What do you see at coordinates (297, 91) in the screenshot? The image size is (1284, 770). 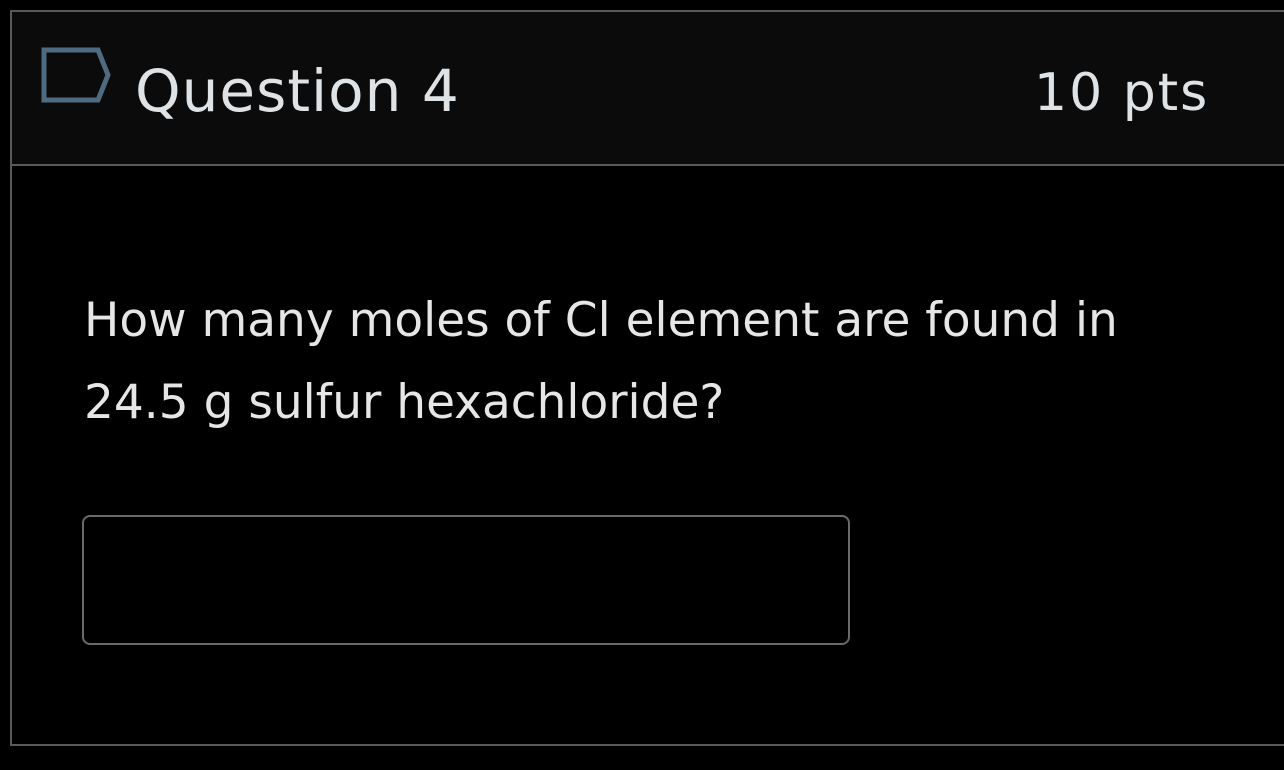 I see `question-title: Question 4` at bounding box center [297, 91].